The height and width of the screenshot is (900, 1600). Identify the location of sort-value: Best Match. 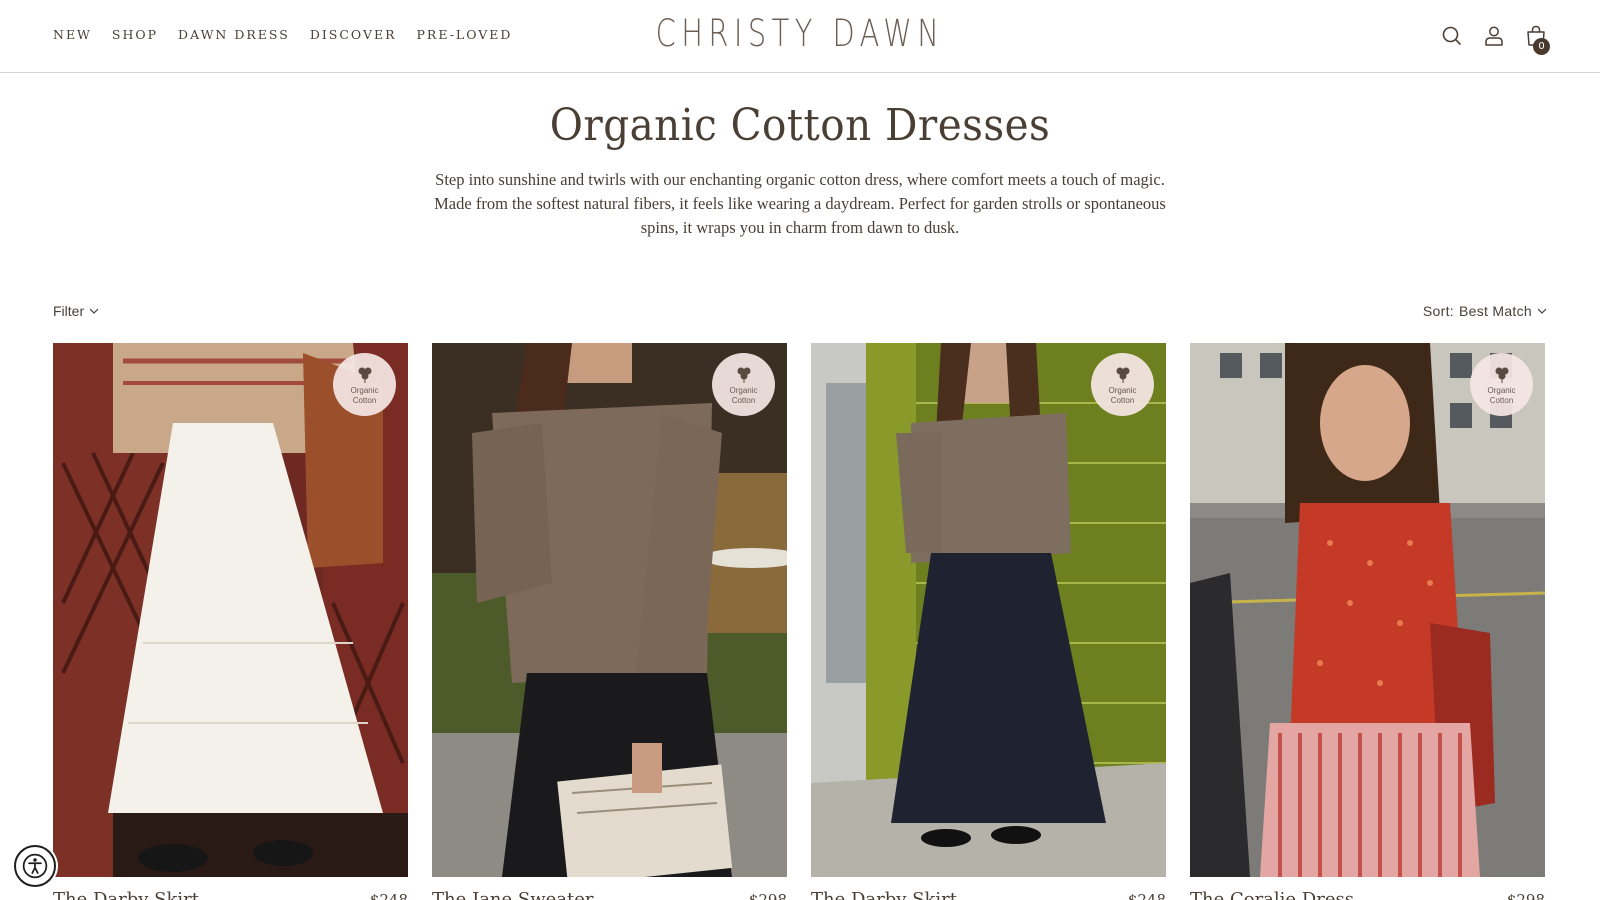
(1495, 311).